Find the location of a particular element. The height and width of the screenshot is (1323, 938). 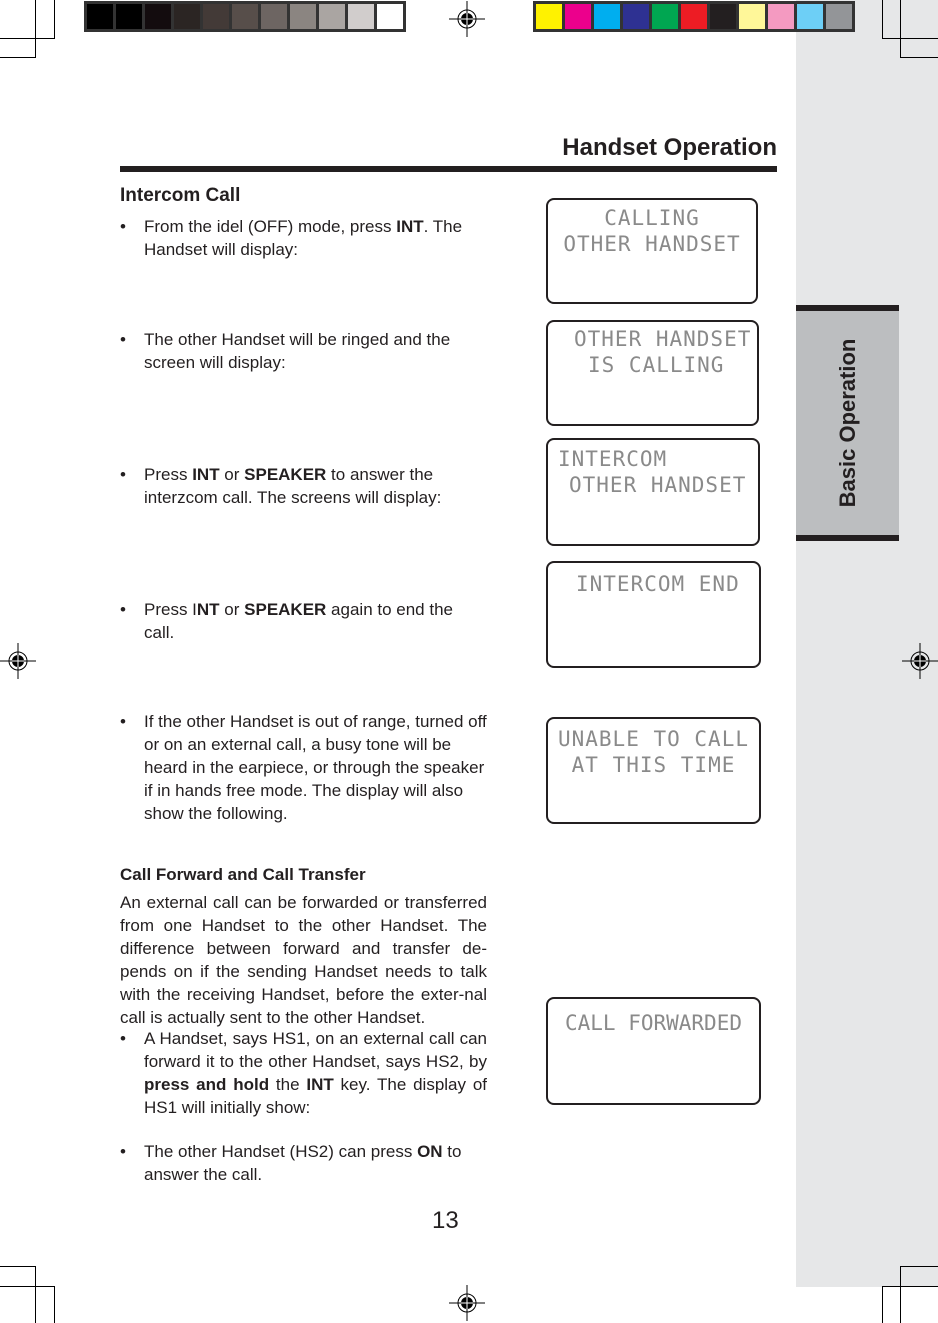

lcd-screen-unable: UNABLE TO CALL AT THIS TIME is located at coordinates (653, 770).